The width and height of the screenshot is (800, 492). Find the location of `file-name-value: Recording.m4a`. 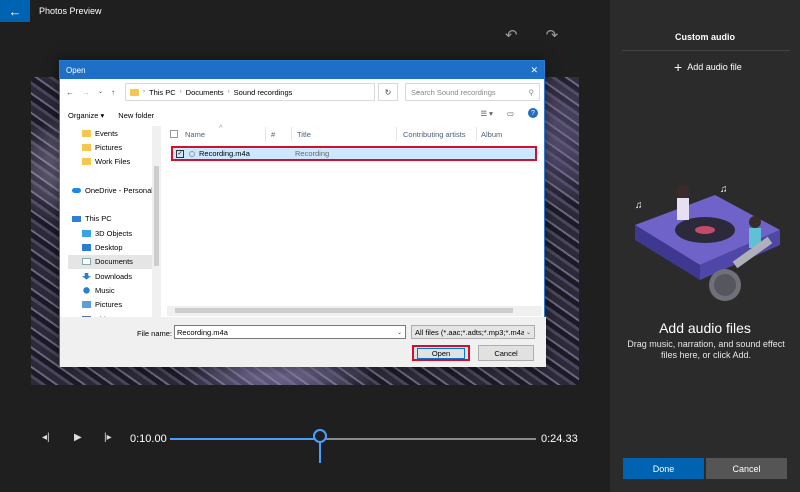

file-name-value: Recording.m4a is located at coordinates (202, 332).